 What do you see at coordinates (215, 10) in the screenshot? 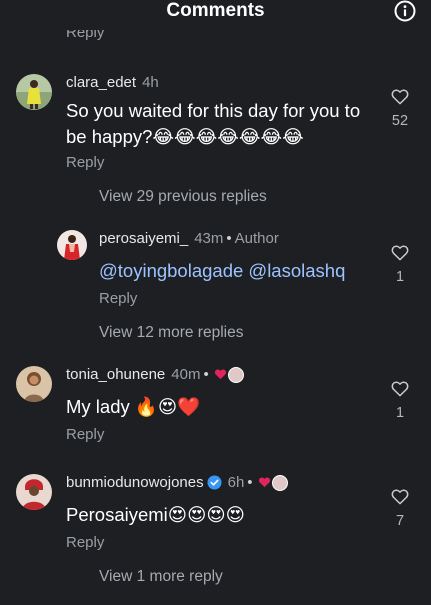
I see `page-title: Comments` at bounding box center [215, 10].